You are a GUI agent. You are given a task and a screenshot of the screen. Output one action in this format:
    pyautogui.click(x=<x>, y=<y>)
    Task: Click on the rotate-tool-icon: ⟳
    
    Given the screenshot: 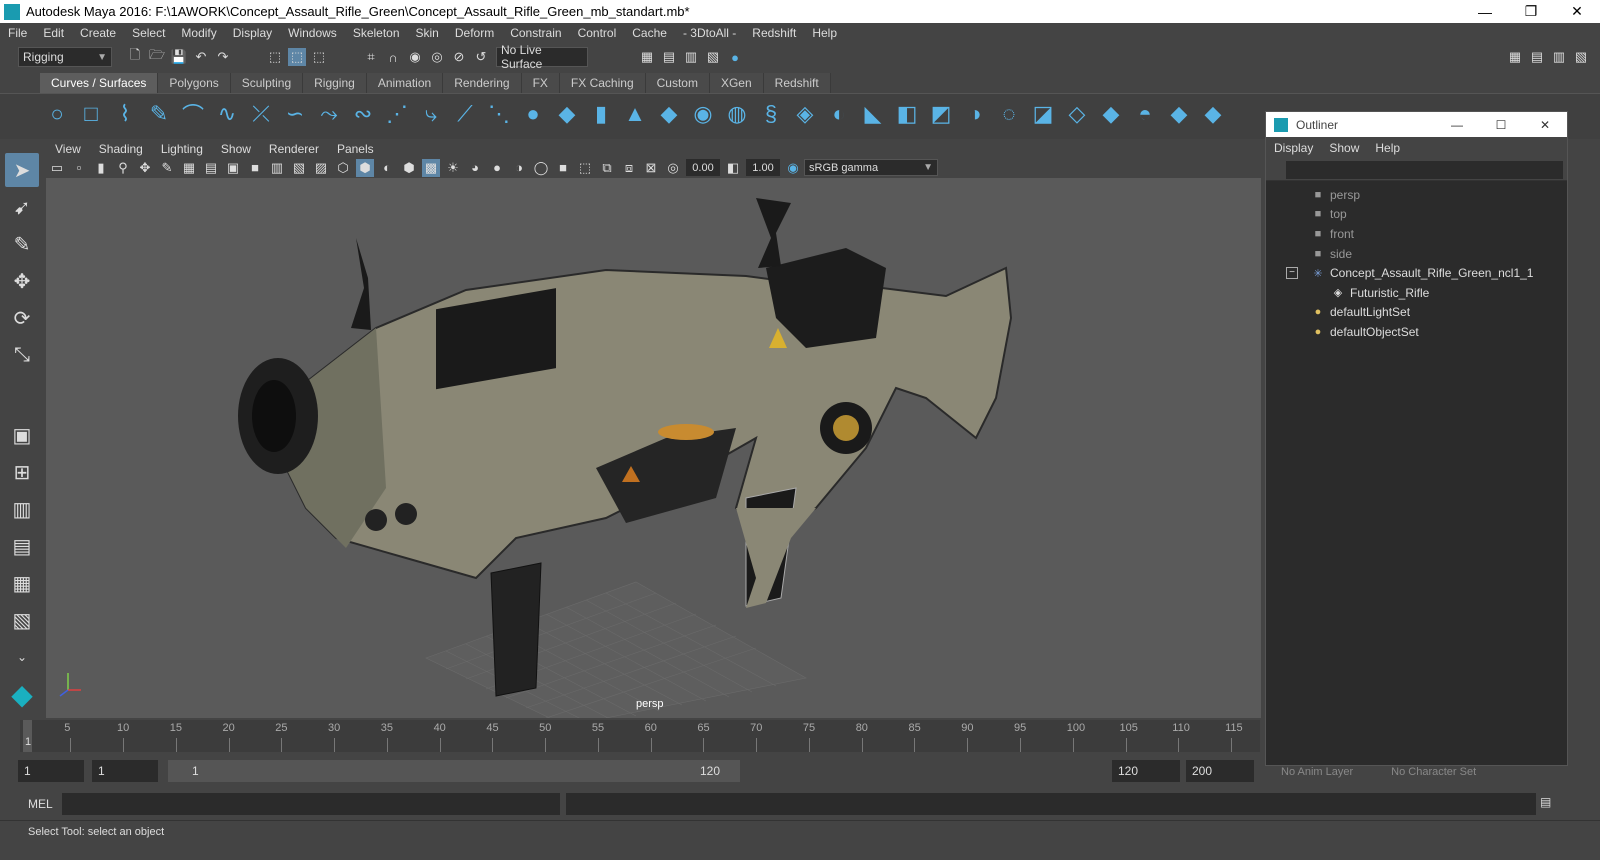 What is the action you would take?
    pyautogui.click(x=22, y=318)
    